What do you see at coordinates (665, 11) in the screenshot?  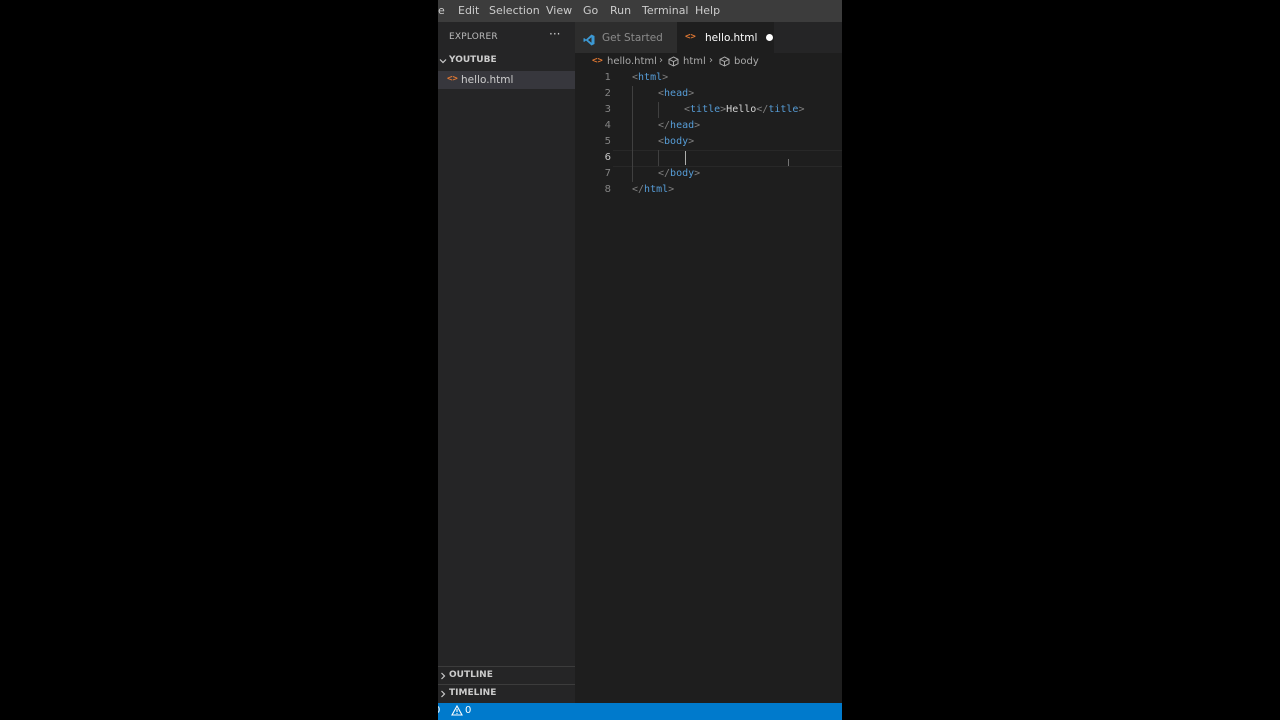 I see `menu-terminal: Terminal` at bounding box center [665, 11].